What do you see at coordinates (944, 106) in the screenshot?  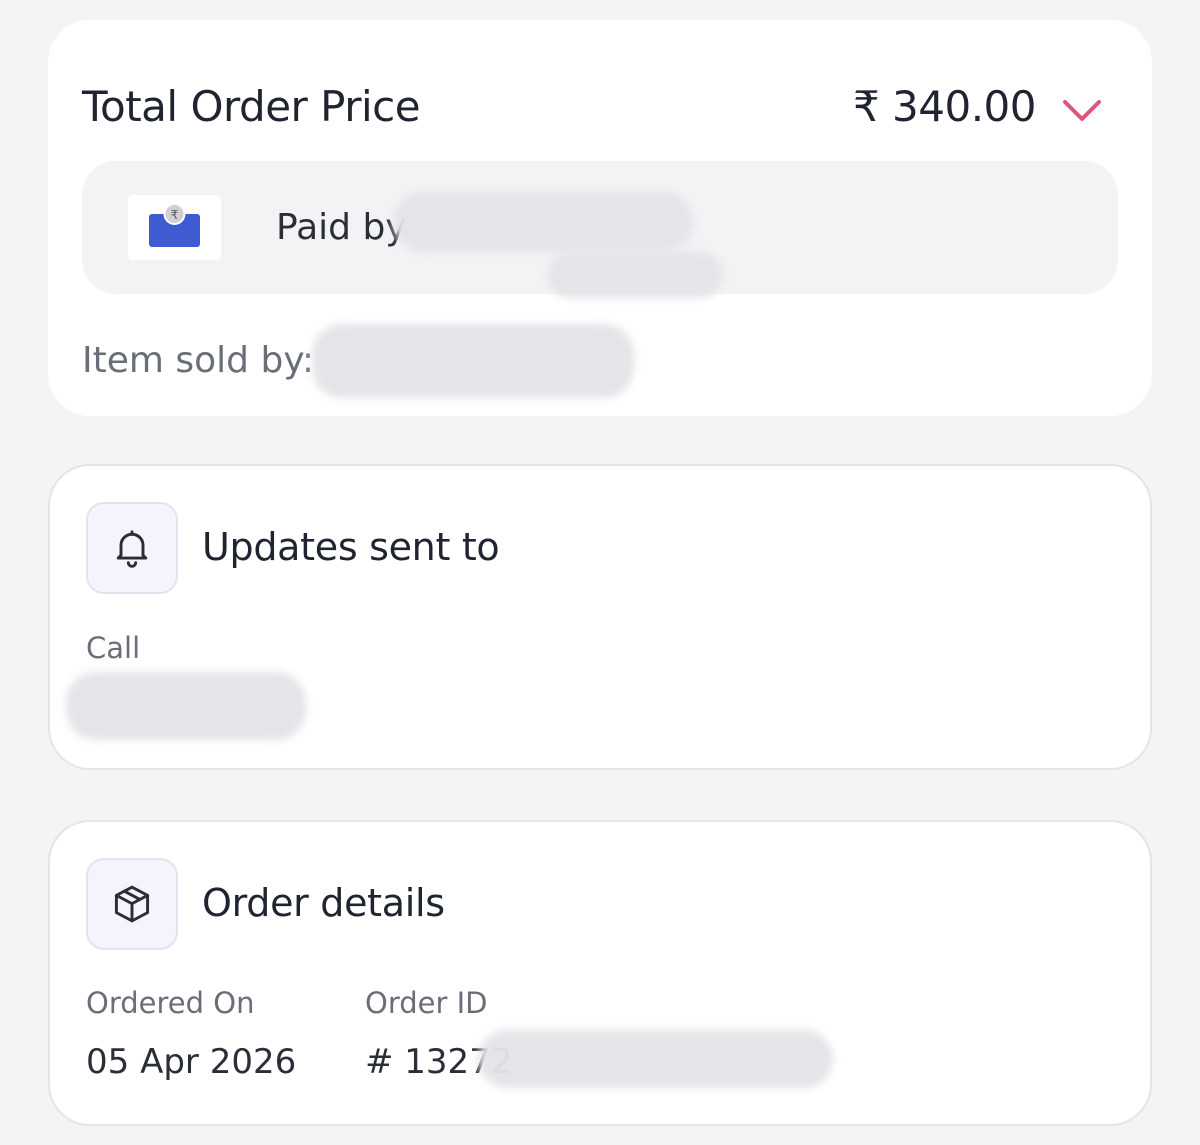 I see `total-order-price-amount: ₹ 340.00` at bounding box center [944, 106].